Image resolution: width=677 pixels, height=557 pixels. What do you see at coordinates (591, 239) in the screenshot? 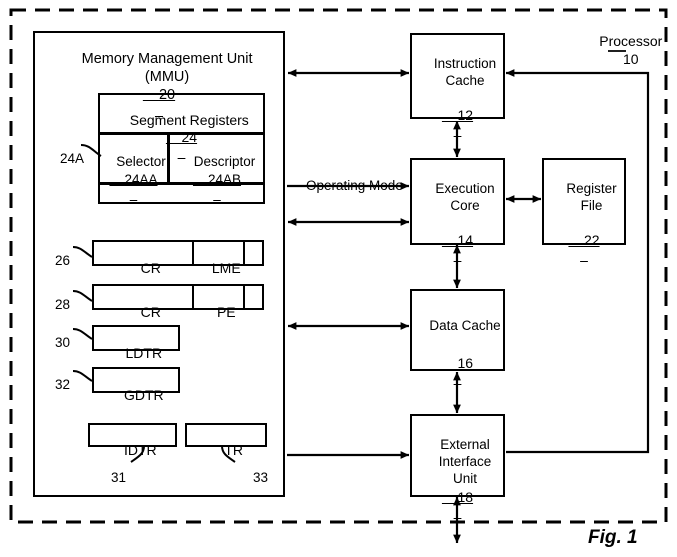
I see `register-file-ref-value: 22` at bounding box center [591, 239].